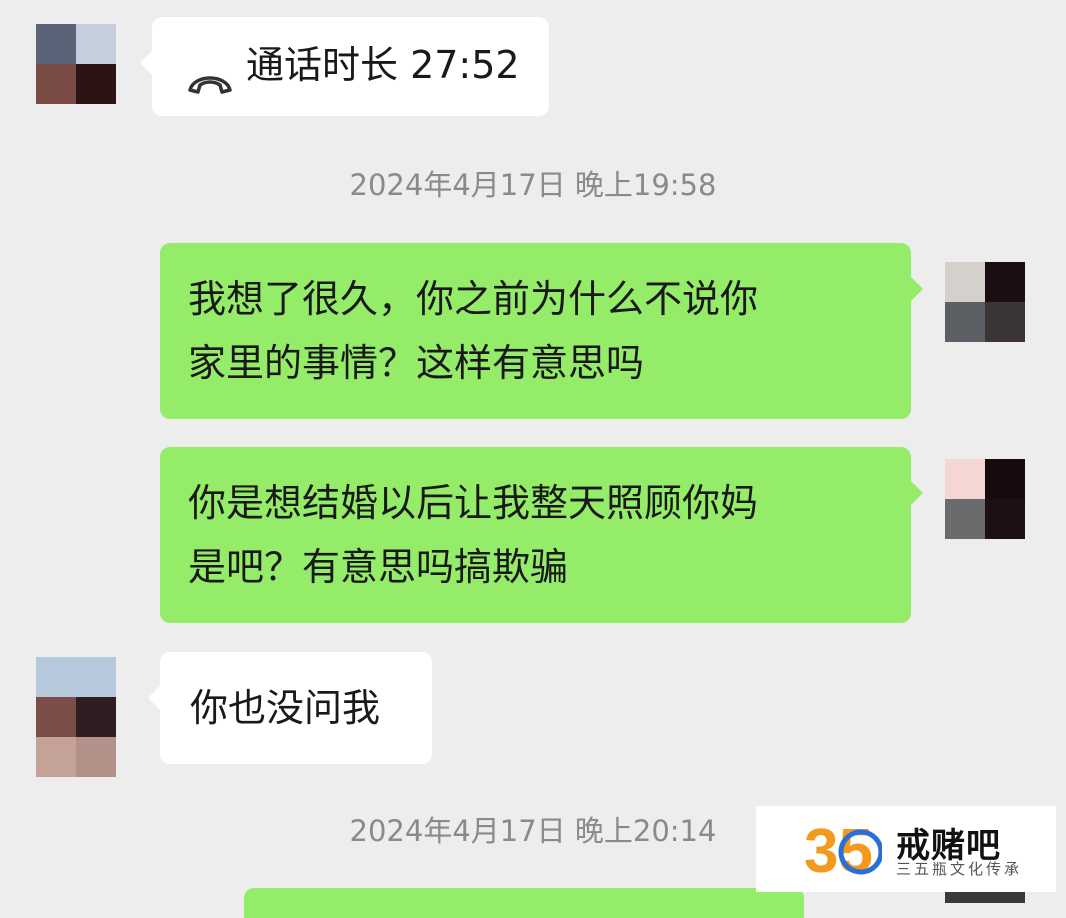  I want to click on timestamp: 2024年4月17日 晚上19:58, so click(533, 185).